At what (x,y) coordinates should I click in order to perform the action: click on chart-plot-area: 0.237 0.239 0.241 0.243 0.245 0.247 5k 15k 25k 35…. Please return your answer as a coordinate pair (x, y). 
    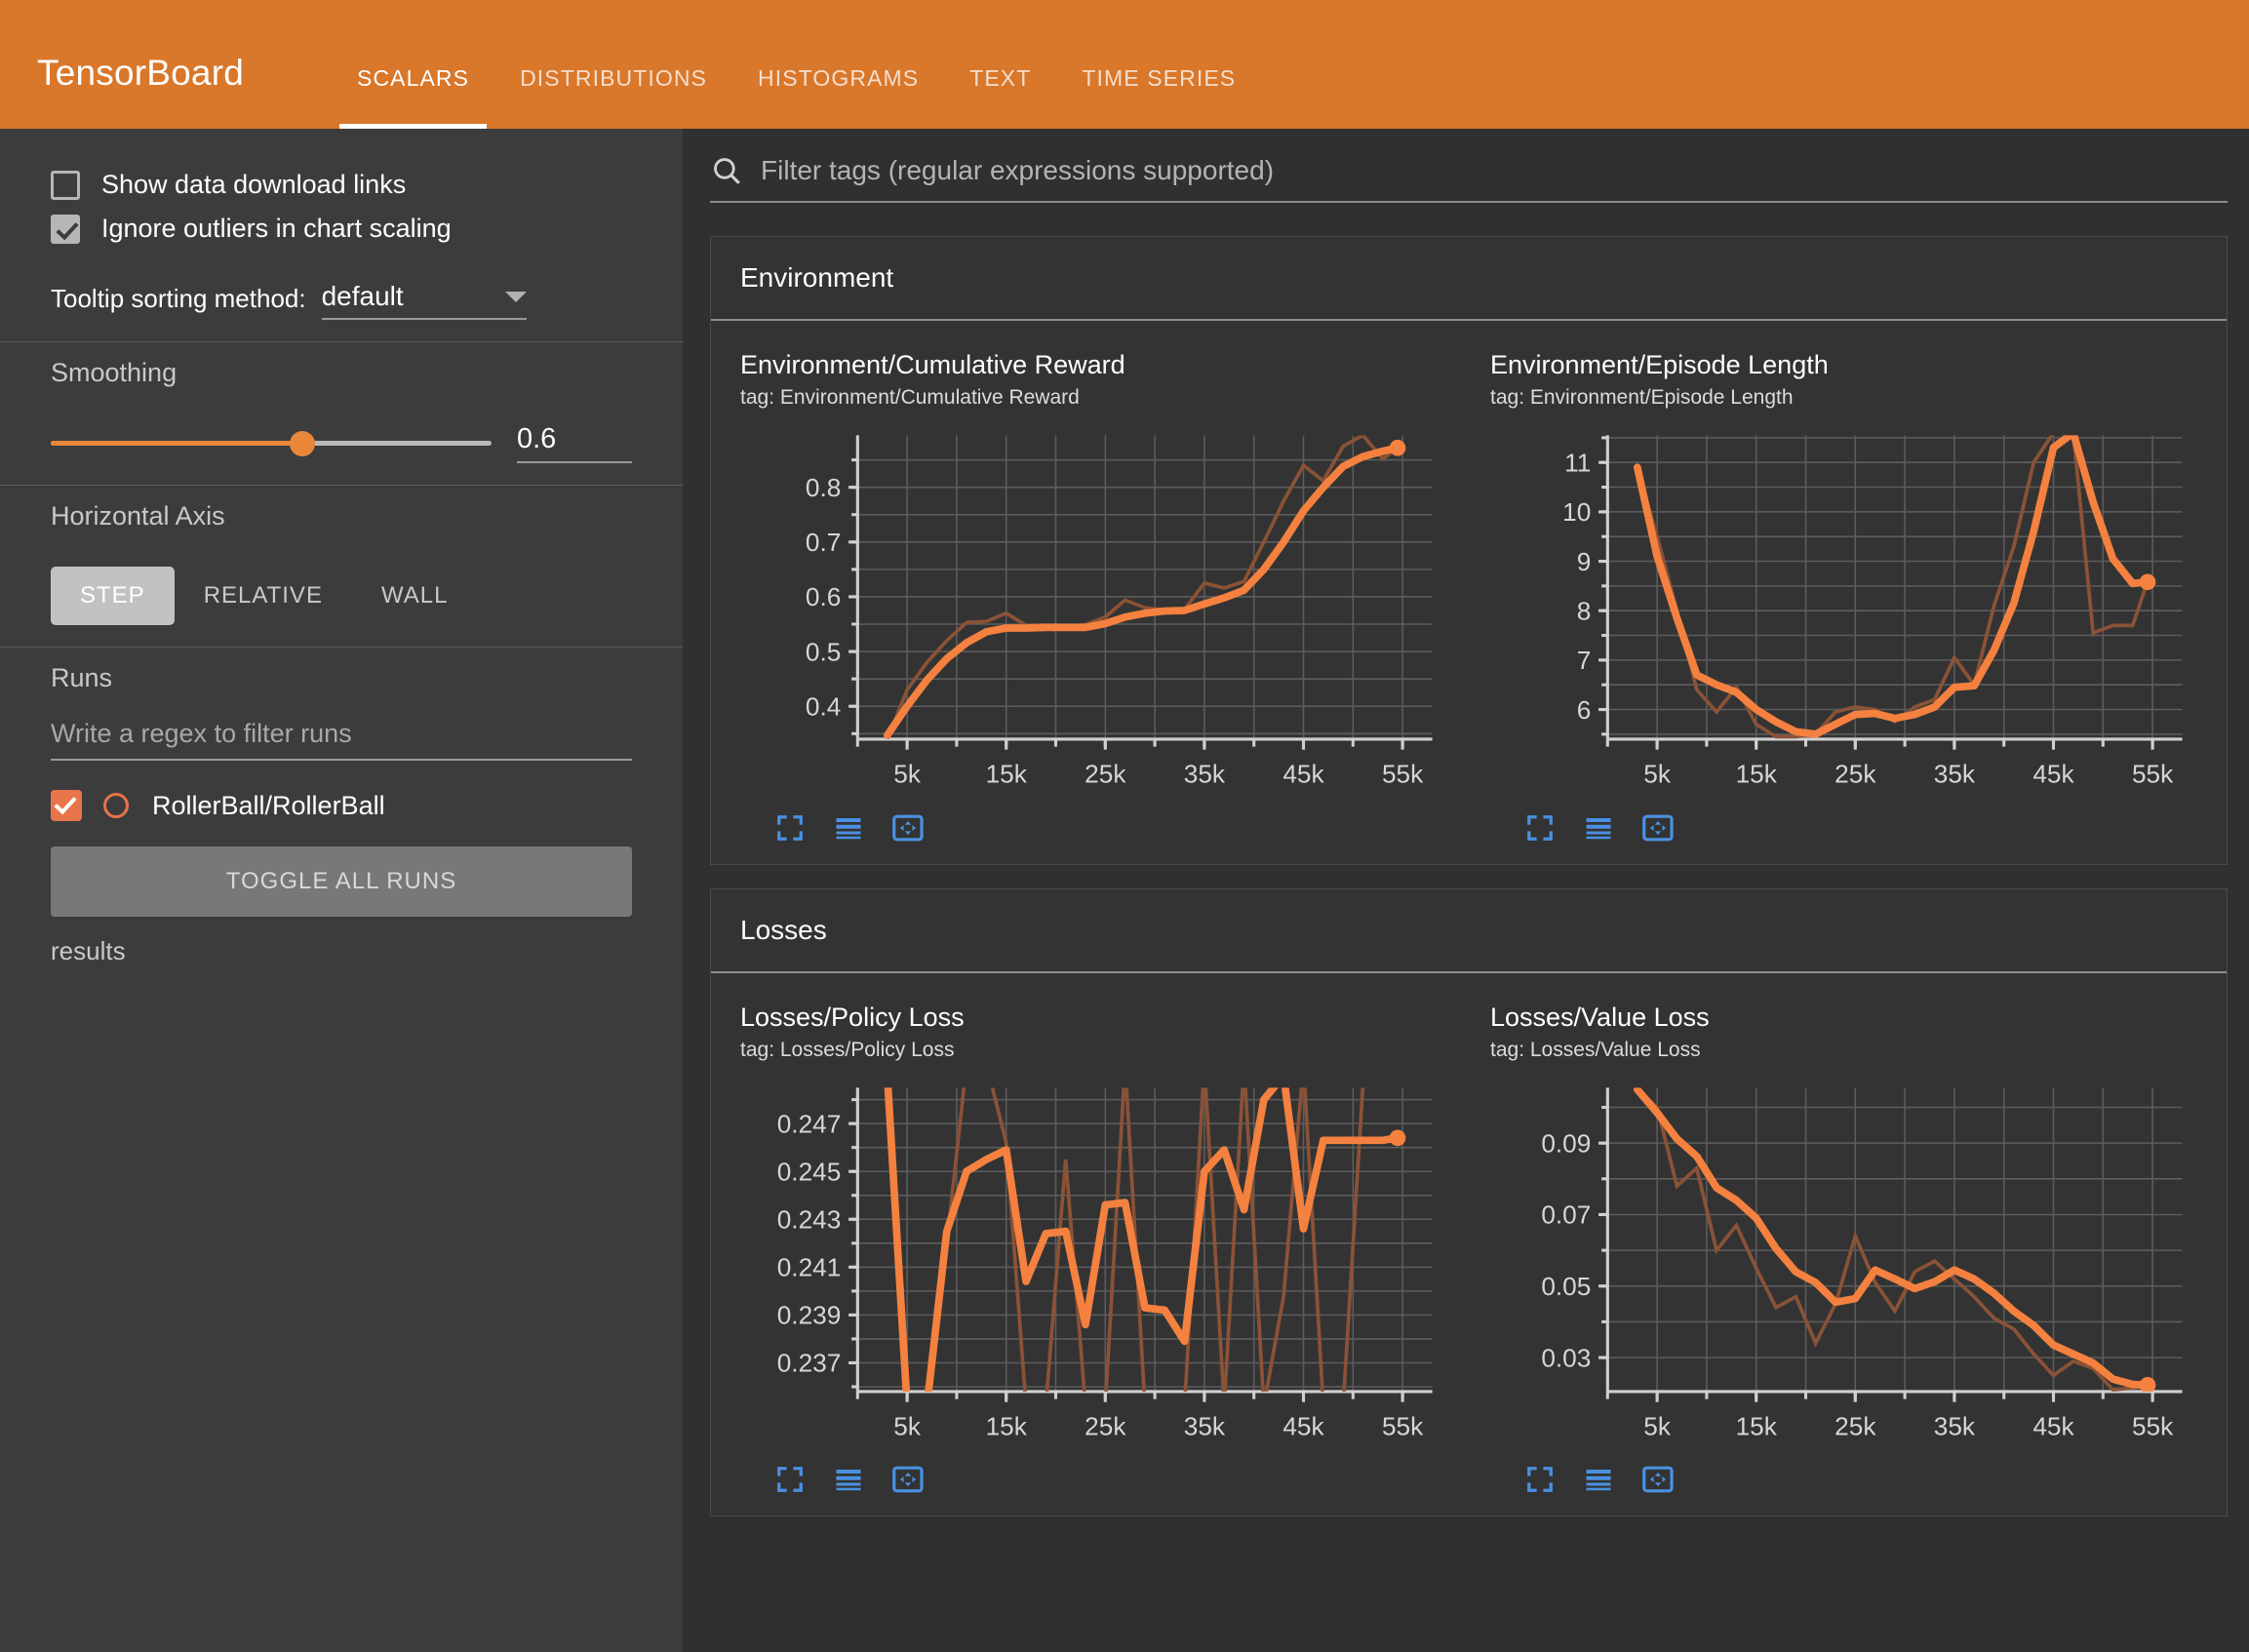
    Looking at the image, I should click on (1093, 1264).